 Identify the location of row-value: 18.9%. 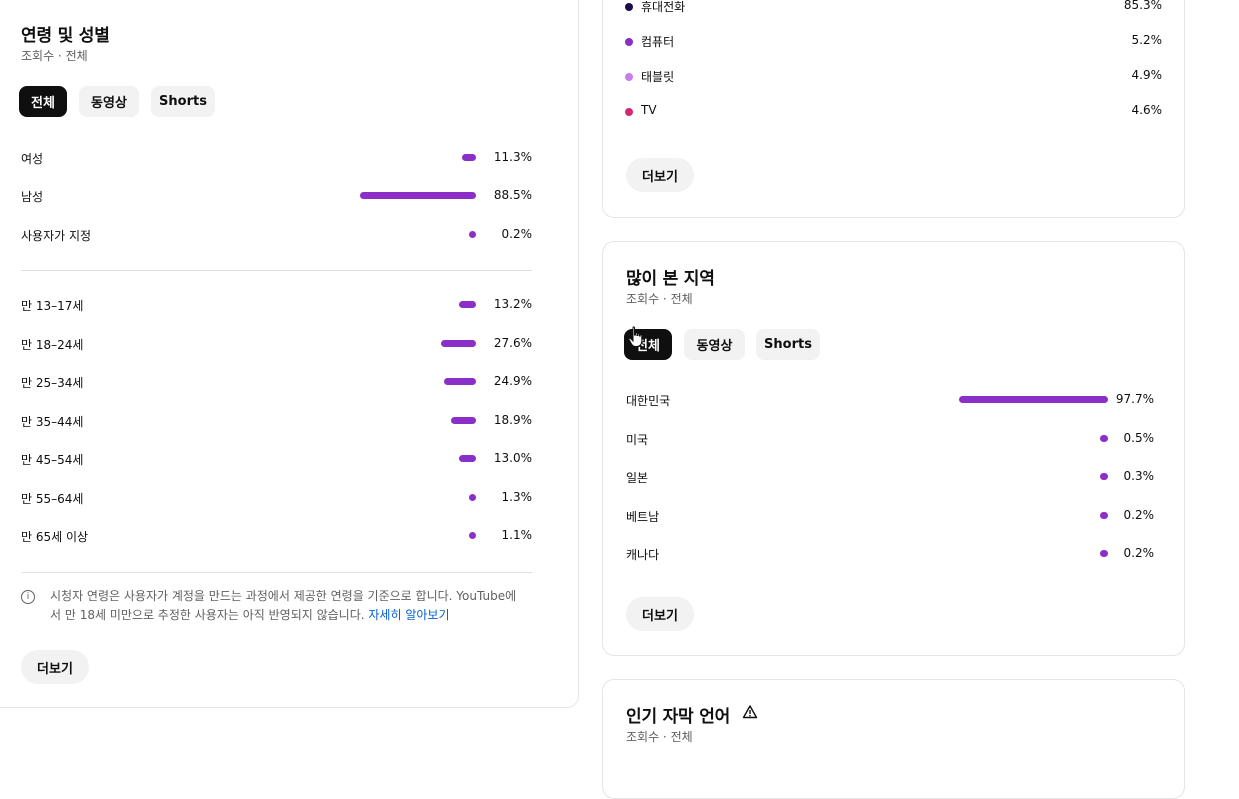
(512, 420).